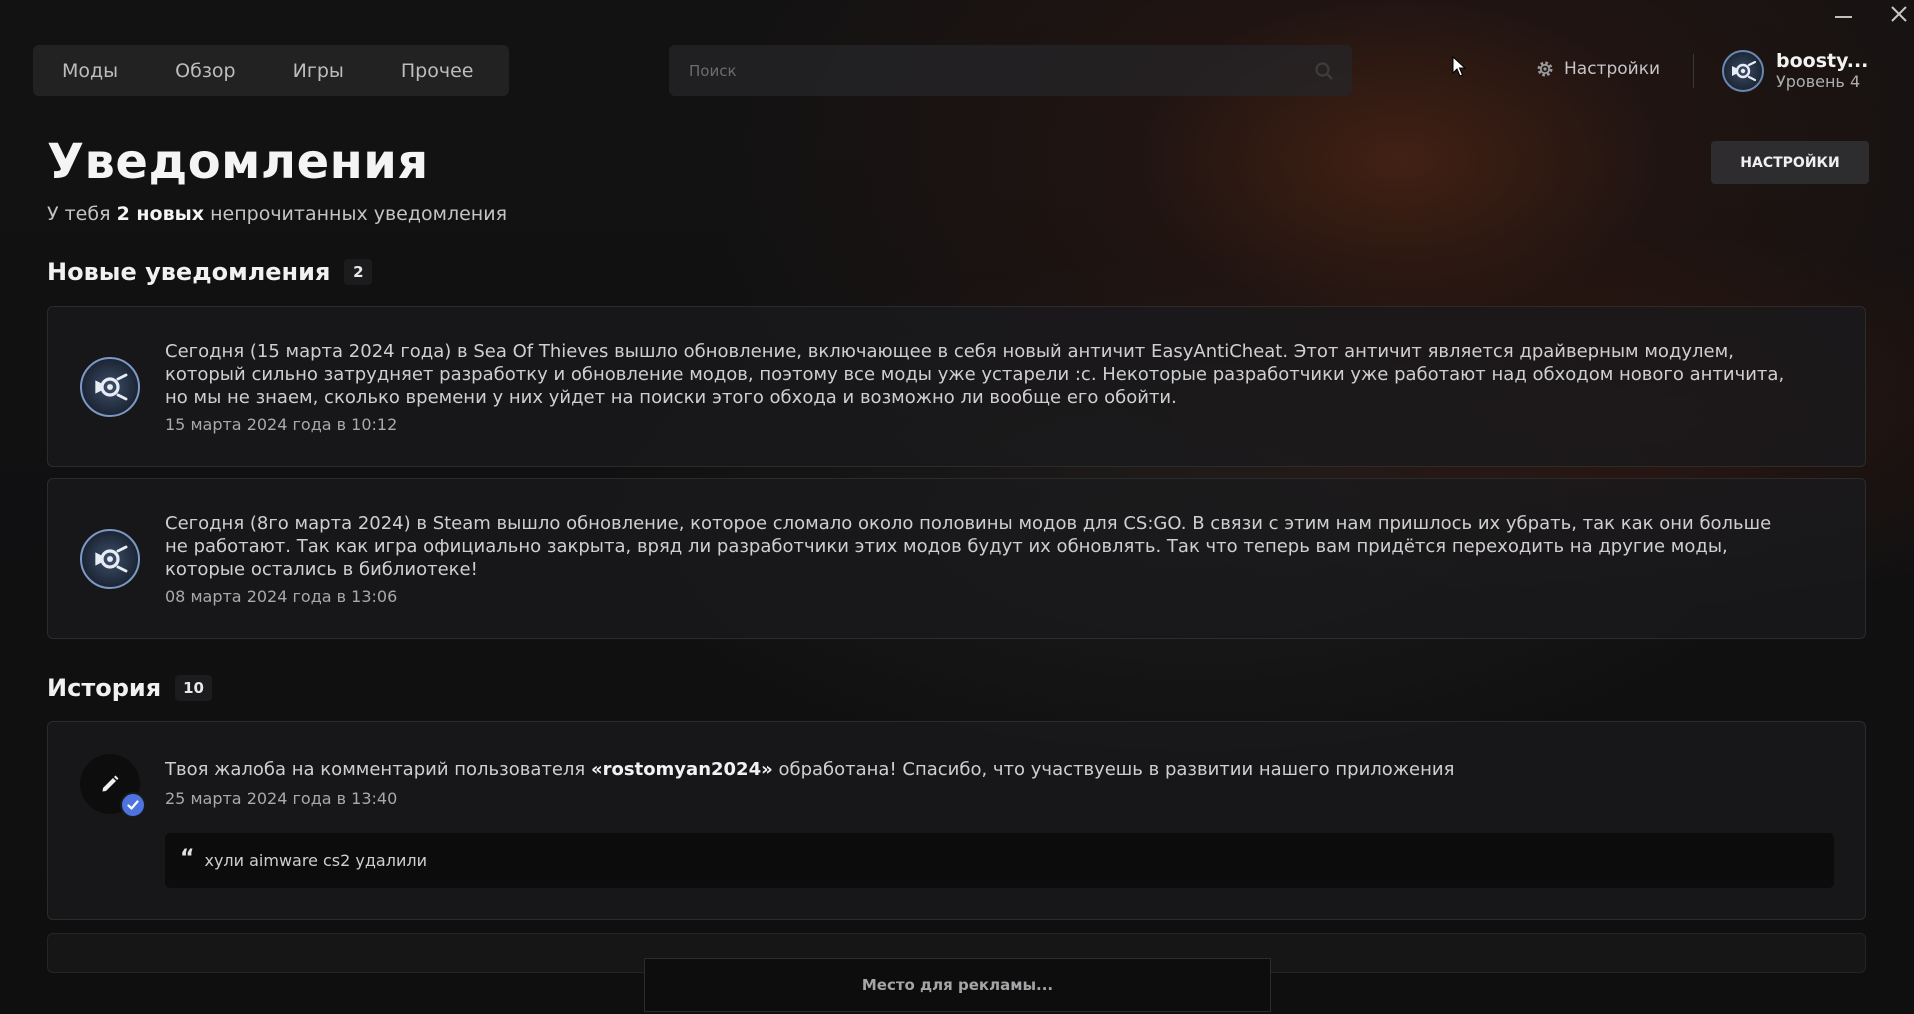 Image resolution: width=1914 pixels, height=1014 pixels. I want to click on reported-comment-quote: “ хули aimware cs2 удалили, so click(999, 860).